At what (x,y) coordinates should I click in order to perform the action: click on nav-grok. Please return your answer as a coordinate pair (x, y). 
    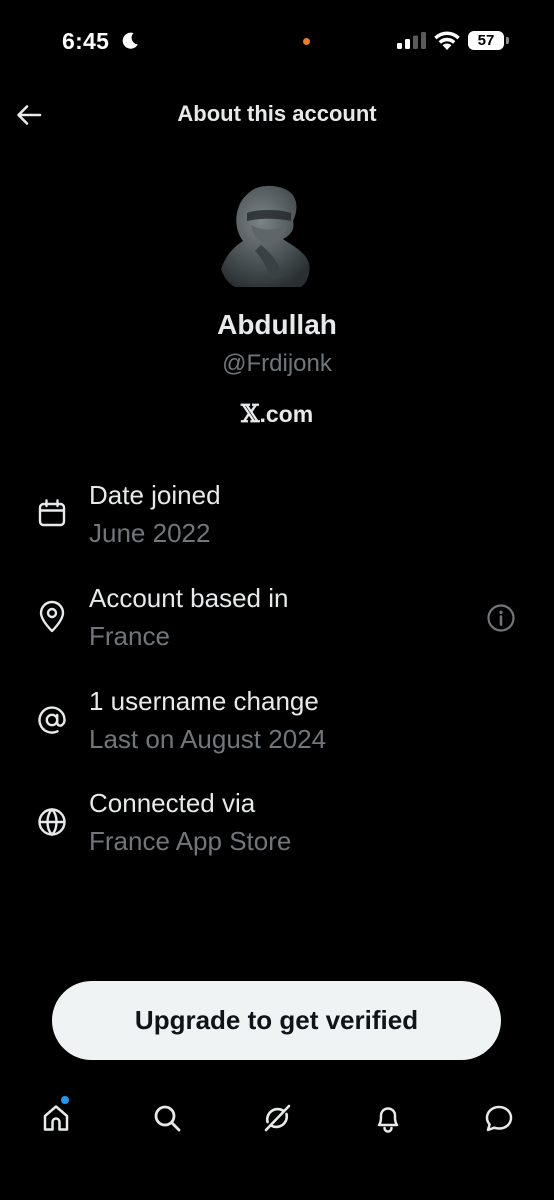
    Looking at the image, I should click on (277, 1118).